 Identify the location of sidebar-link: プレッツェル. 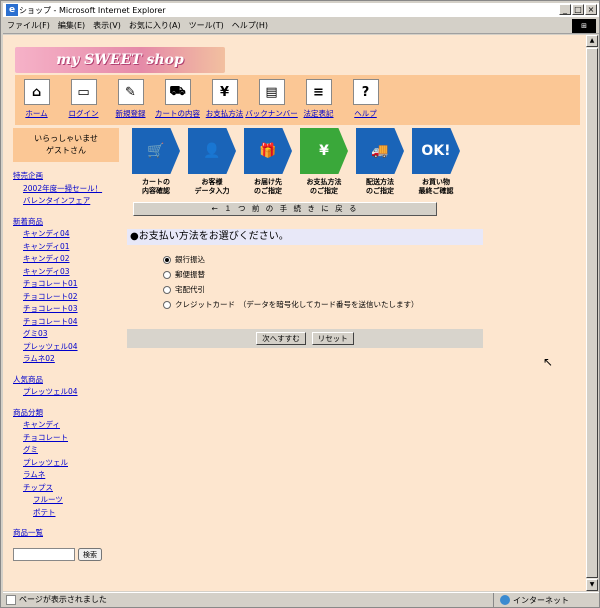
(66, 463).